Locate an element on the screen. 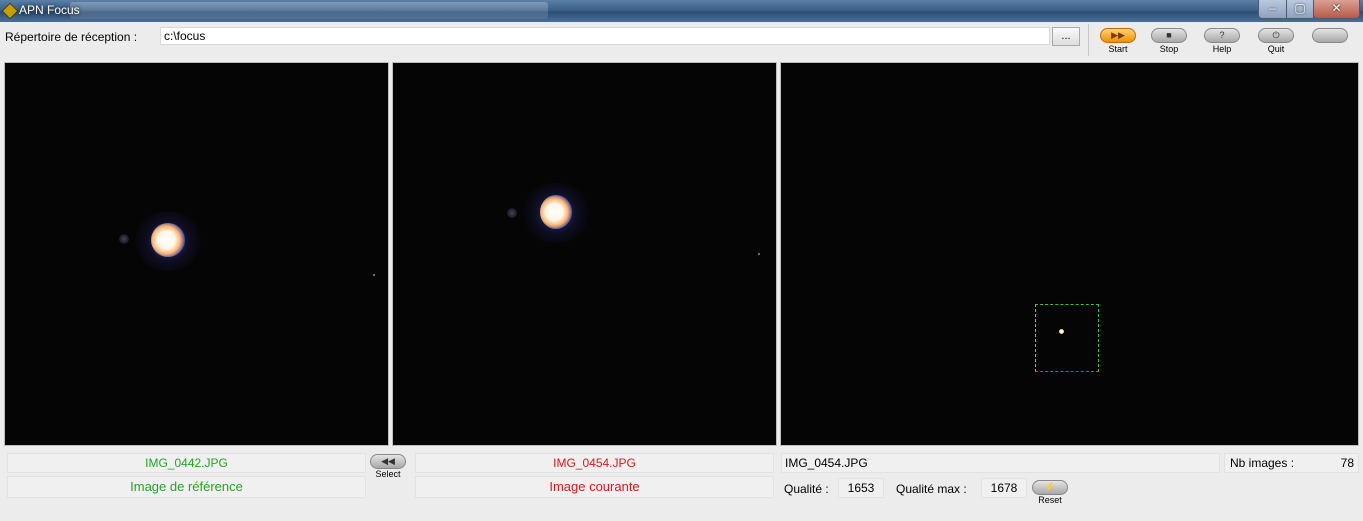 Image resolution: width=1363 pixels, height=521 pixels. quality-max-value: 1678 is located at coordinates (1004, 488).